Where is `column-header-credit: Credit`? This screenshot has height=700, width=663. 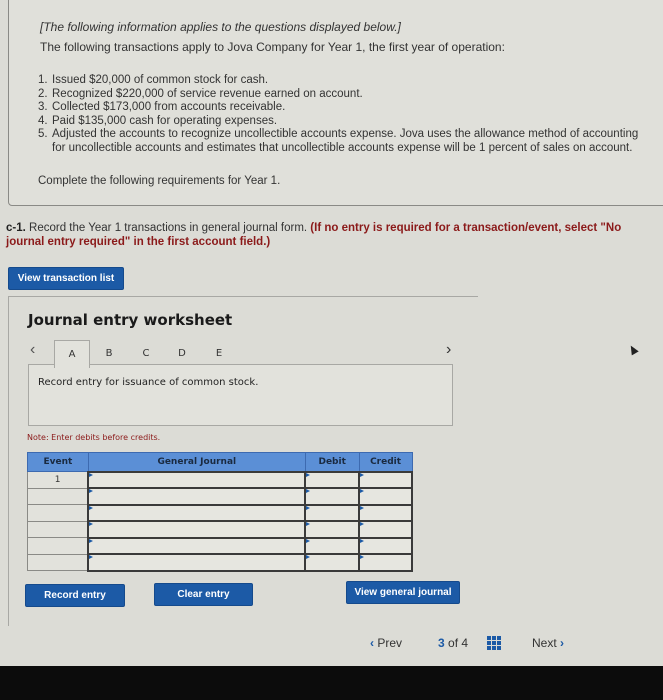
column-header-credit: Credit is located at coordinates (385, 462).